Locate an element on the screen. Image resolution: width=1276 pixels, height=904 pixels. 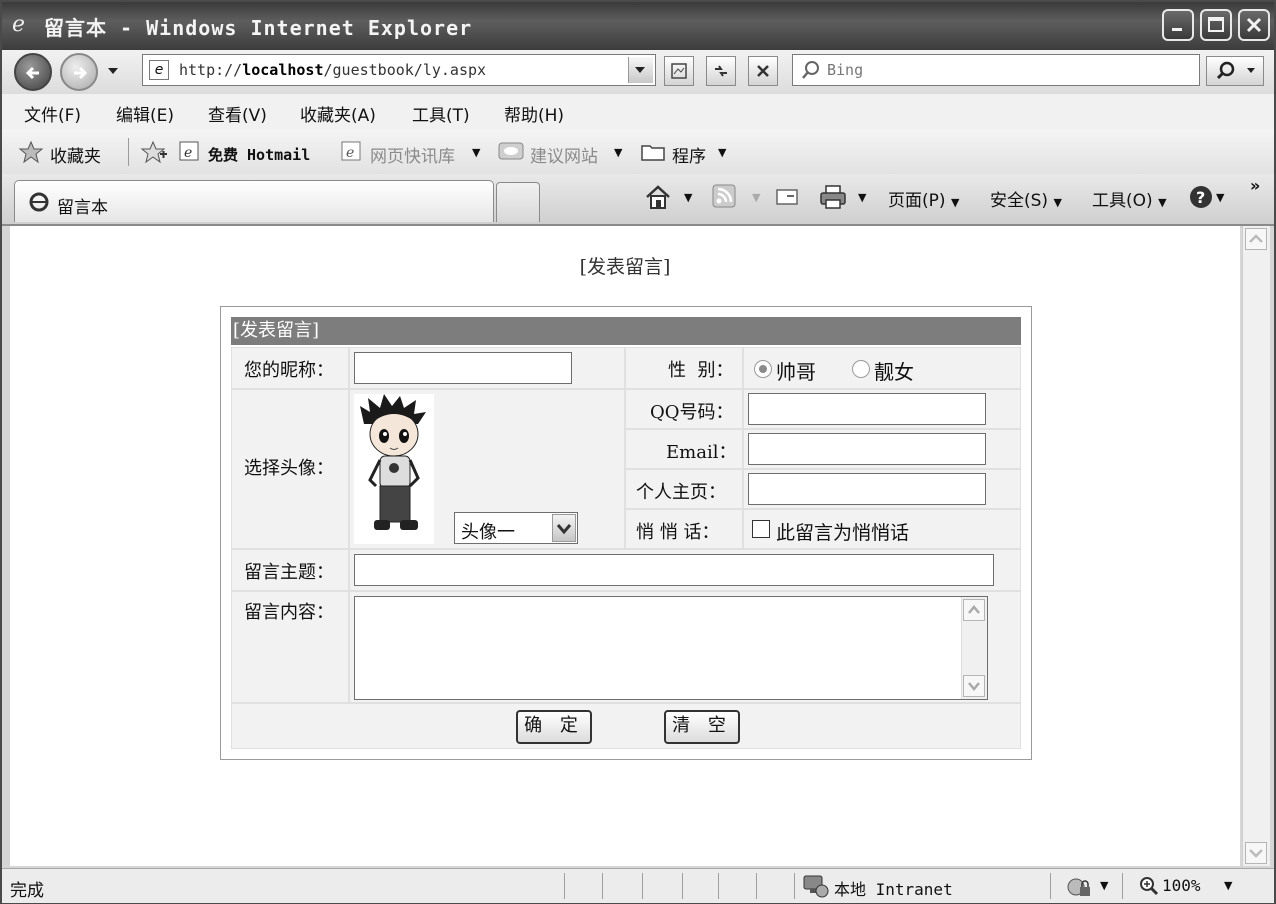
protected-mode-icon is located at coordinates (1080, 887).